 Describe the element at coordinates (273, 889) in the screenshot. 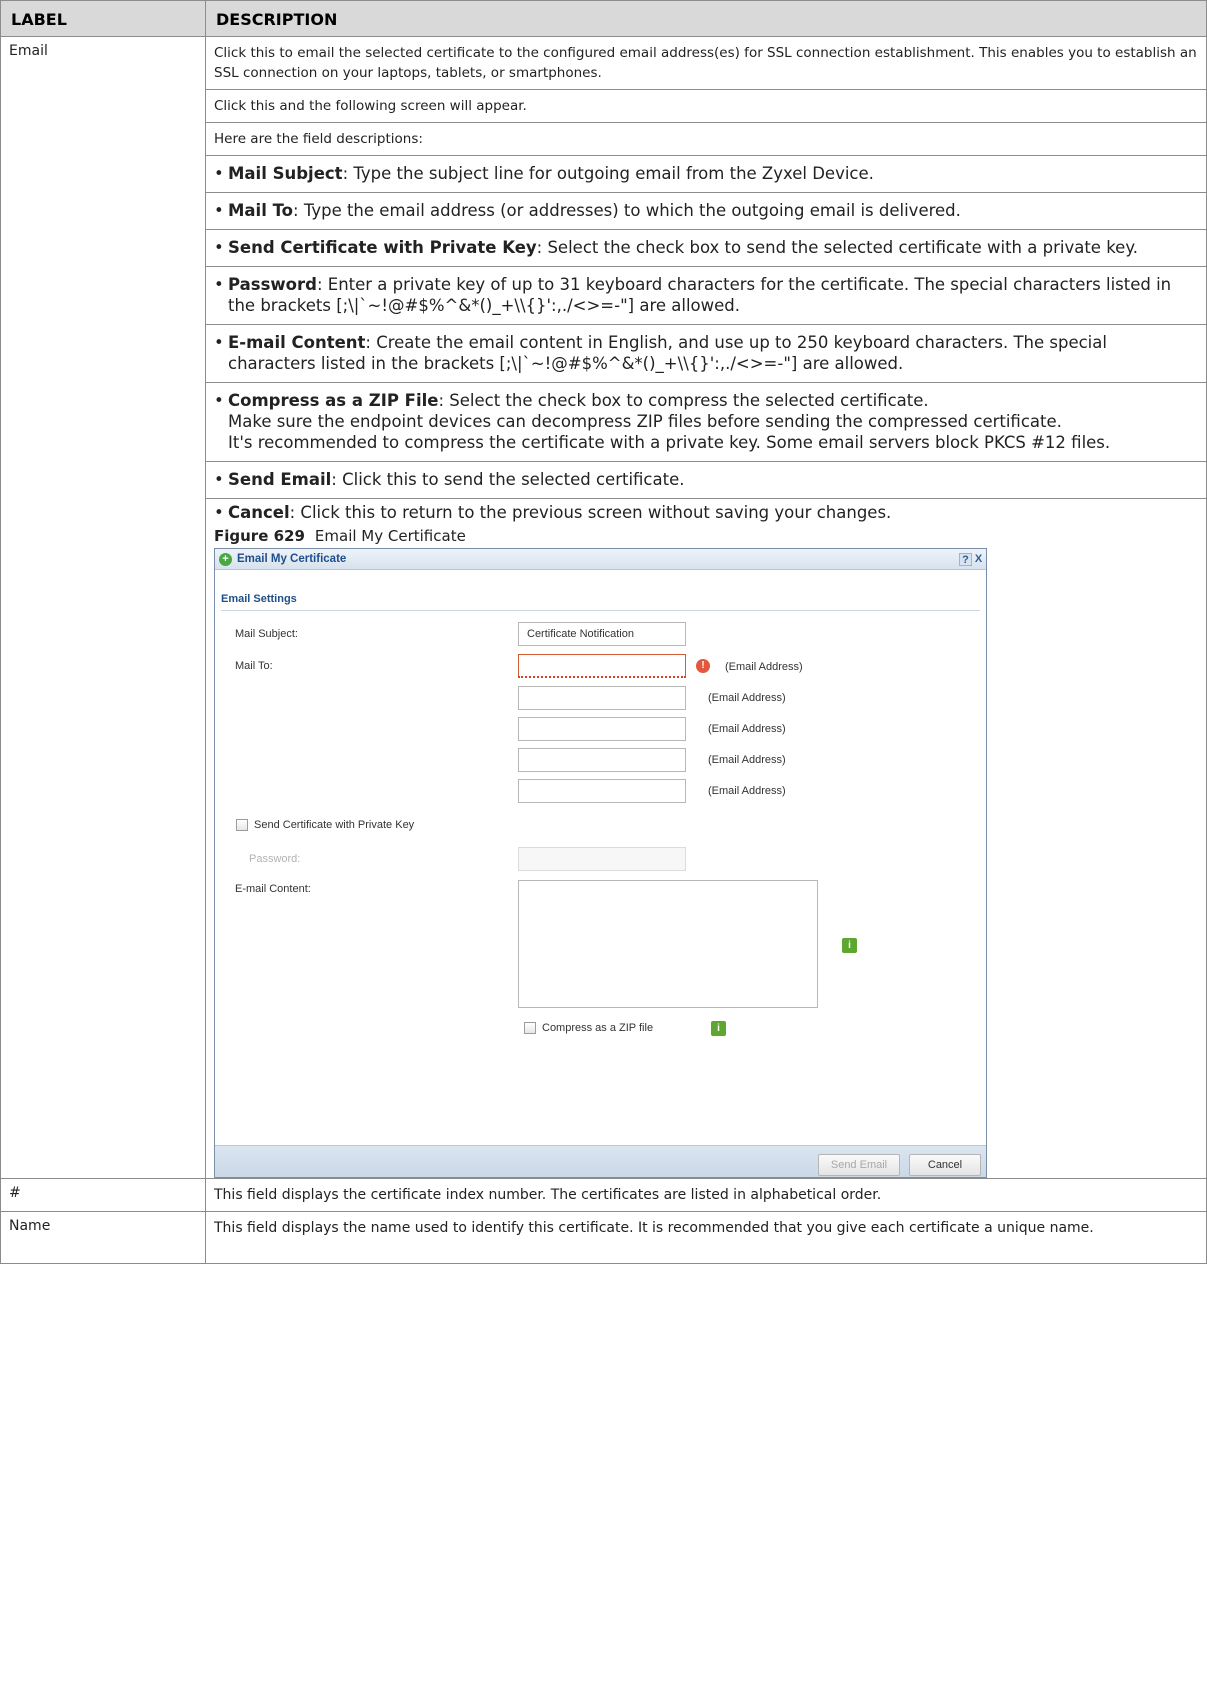

I see `content-label: E-mail Content:` at that location.